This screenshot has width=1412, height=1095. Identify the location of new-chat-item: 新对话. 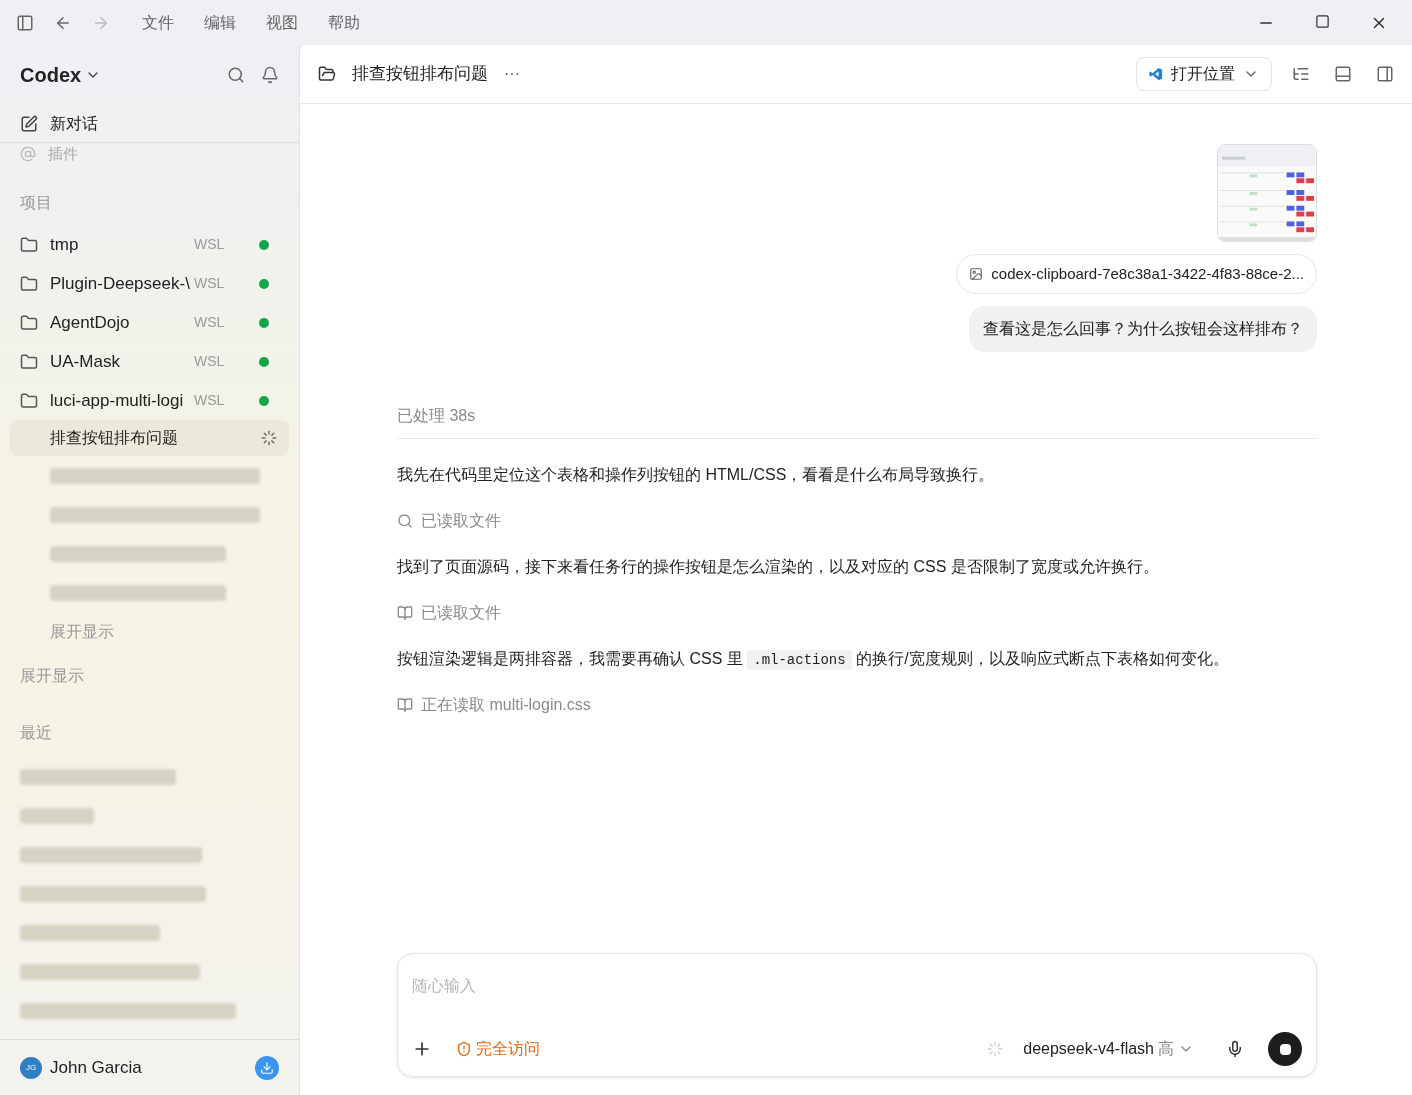
(74, 123).